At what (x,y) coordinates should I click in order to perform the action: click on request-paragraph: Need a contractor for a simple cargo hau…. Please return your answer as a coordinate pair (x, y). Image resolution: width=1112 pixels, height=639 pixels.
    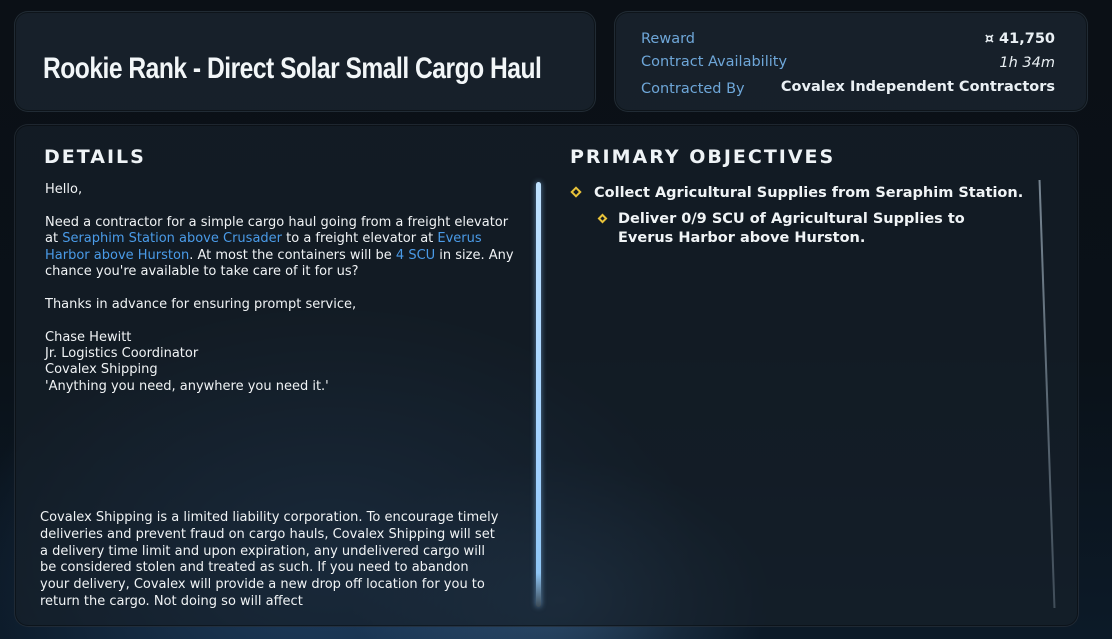
    Looking at the image, I should click on (280, 248).